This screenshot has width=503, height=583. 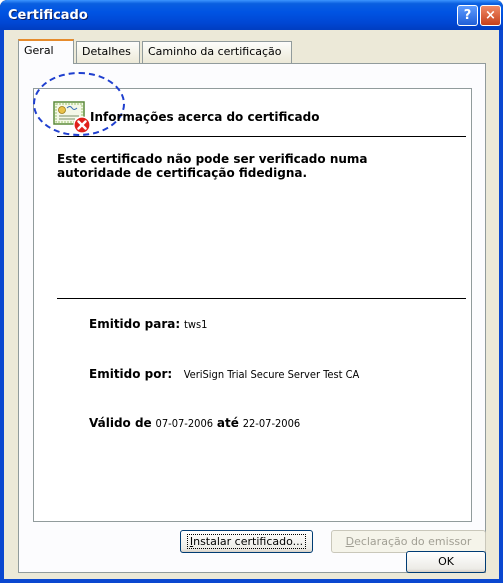 I want to click on window-title: Certificado, so click(x=48, y=15).